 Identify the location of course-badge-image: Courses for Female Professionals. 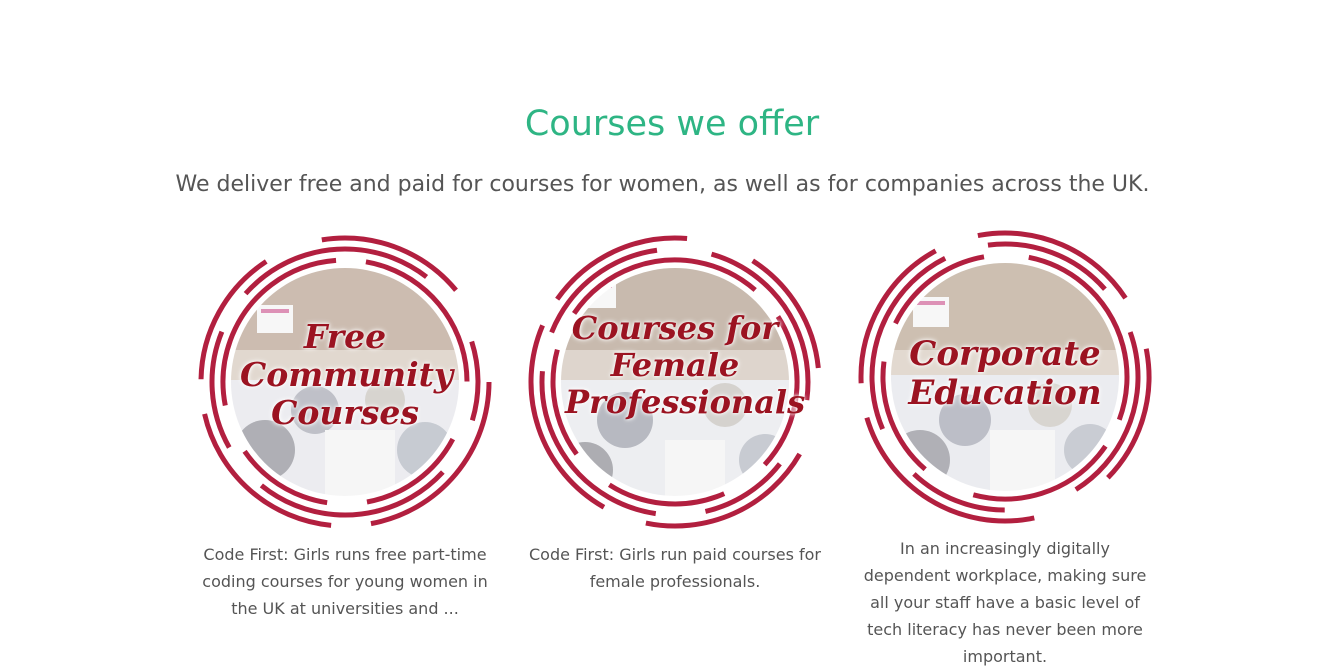
(675, 380).